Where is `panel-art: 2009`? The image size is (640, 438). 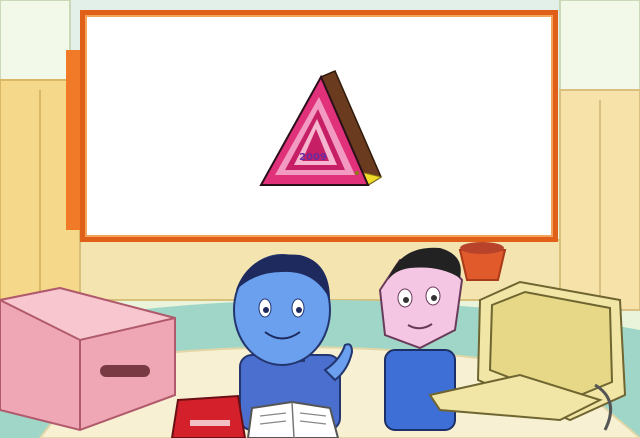
panel-art: 2009 is located at coordinates (321, 128).